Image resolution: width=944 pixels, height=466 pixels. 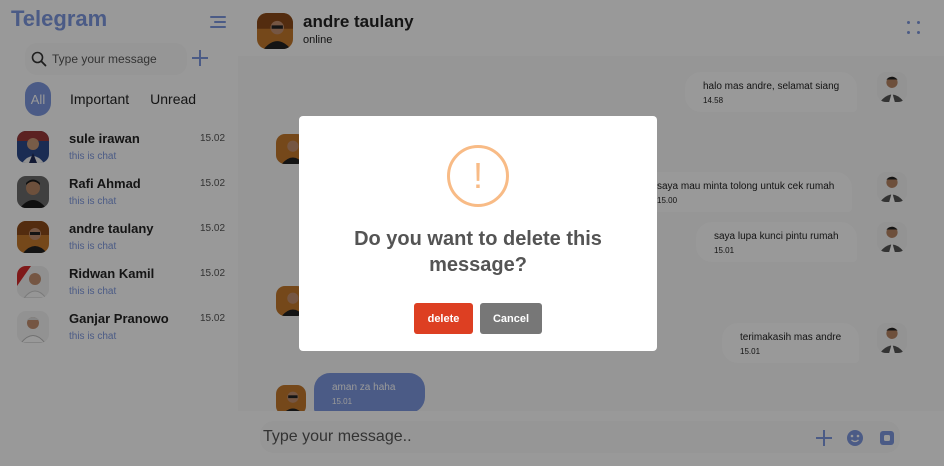 I want to click on warning-glyph: !, so click(x=477, y=175).